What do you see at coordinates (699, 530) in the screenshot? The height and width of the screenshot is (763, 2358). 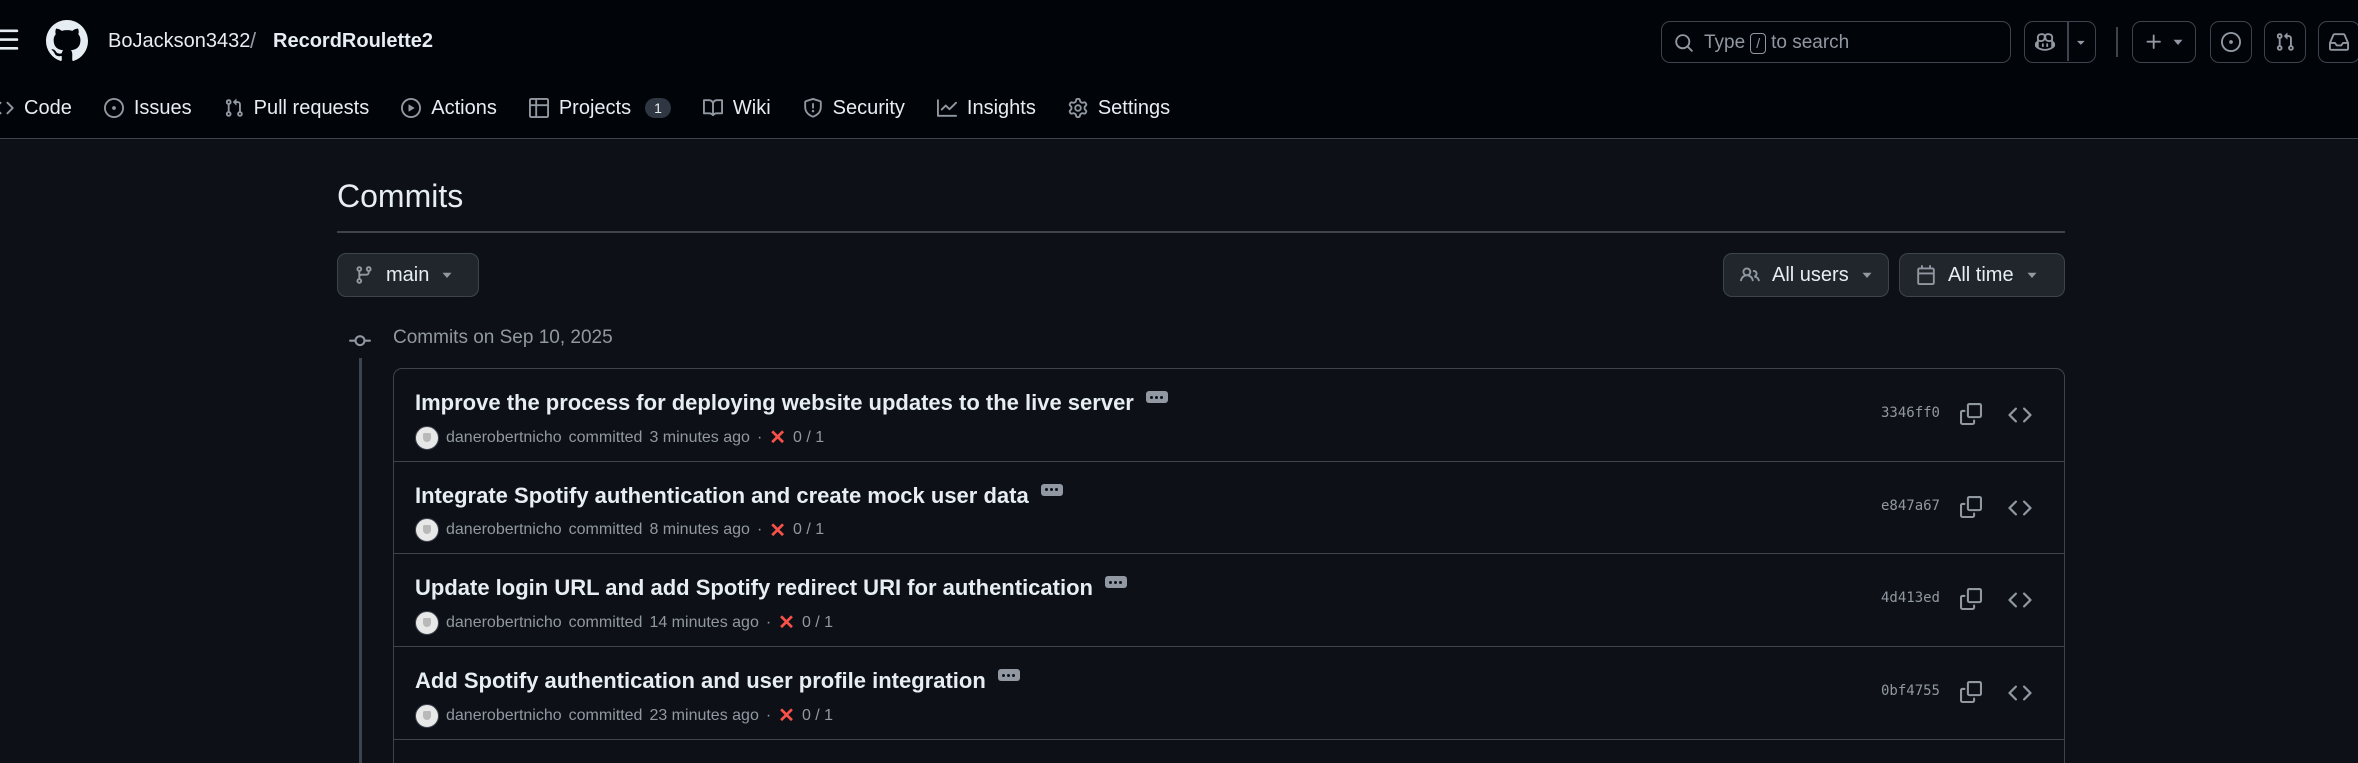 I see `commit-time: 8 minutes ago` at bounding box center [699, 530].